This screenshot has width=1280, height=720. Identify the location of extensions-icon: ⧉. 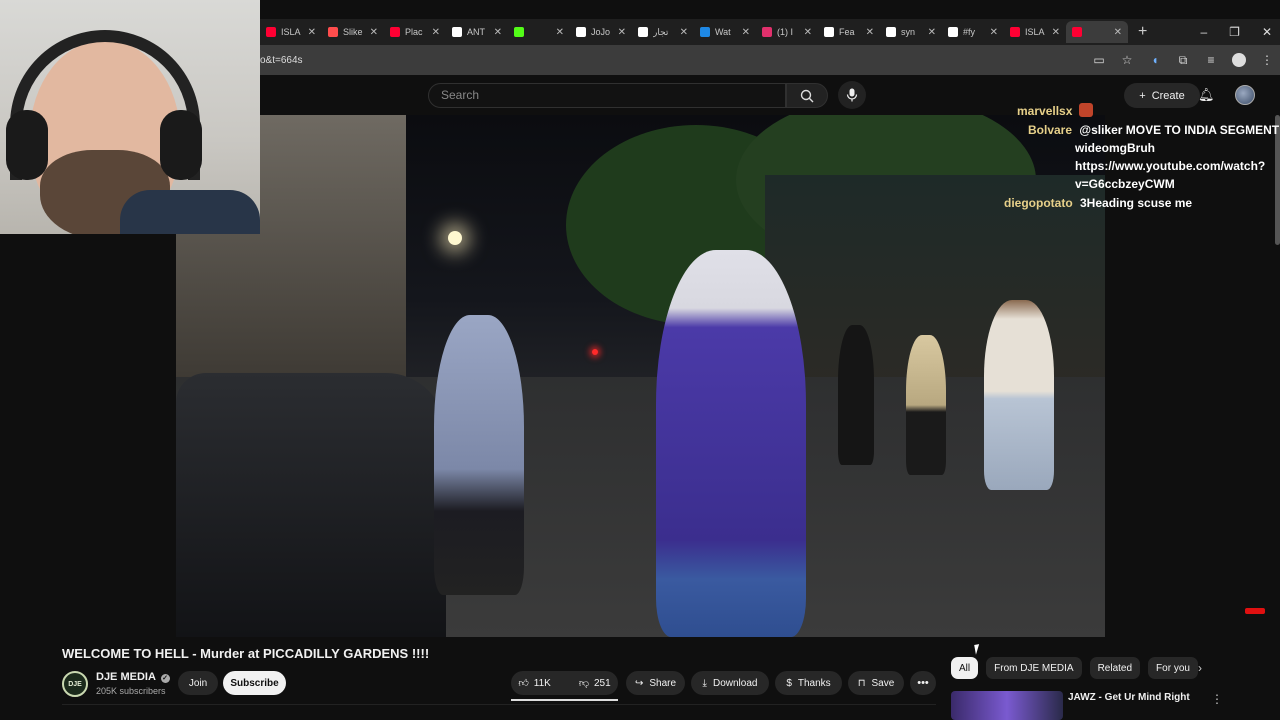
(1183, 60).